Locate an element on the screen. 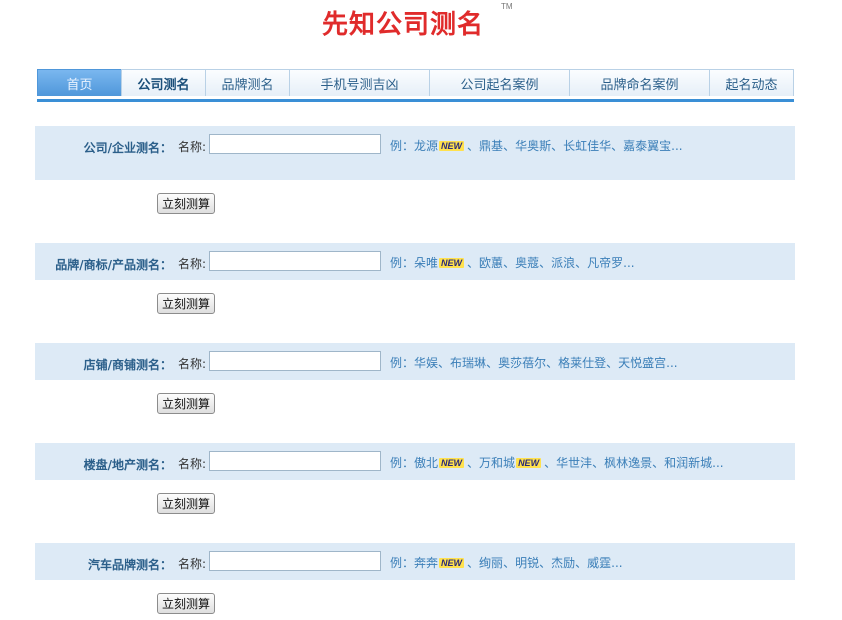 The width and height of the screenshot is (842, 620). example-link: 奔奔 is located at coordinates (426, 562).